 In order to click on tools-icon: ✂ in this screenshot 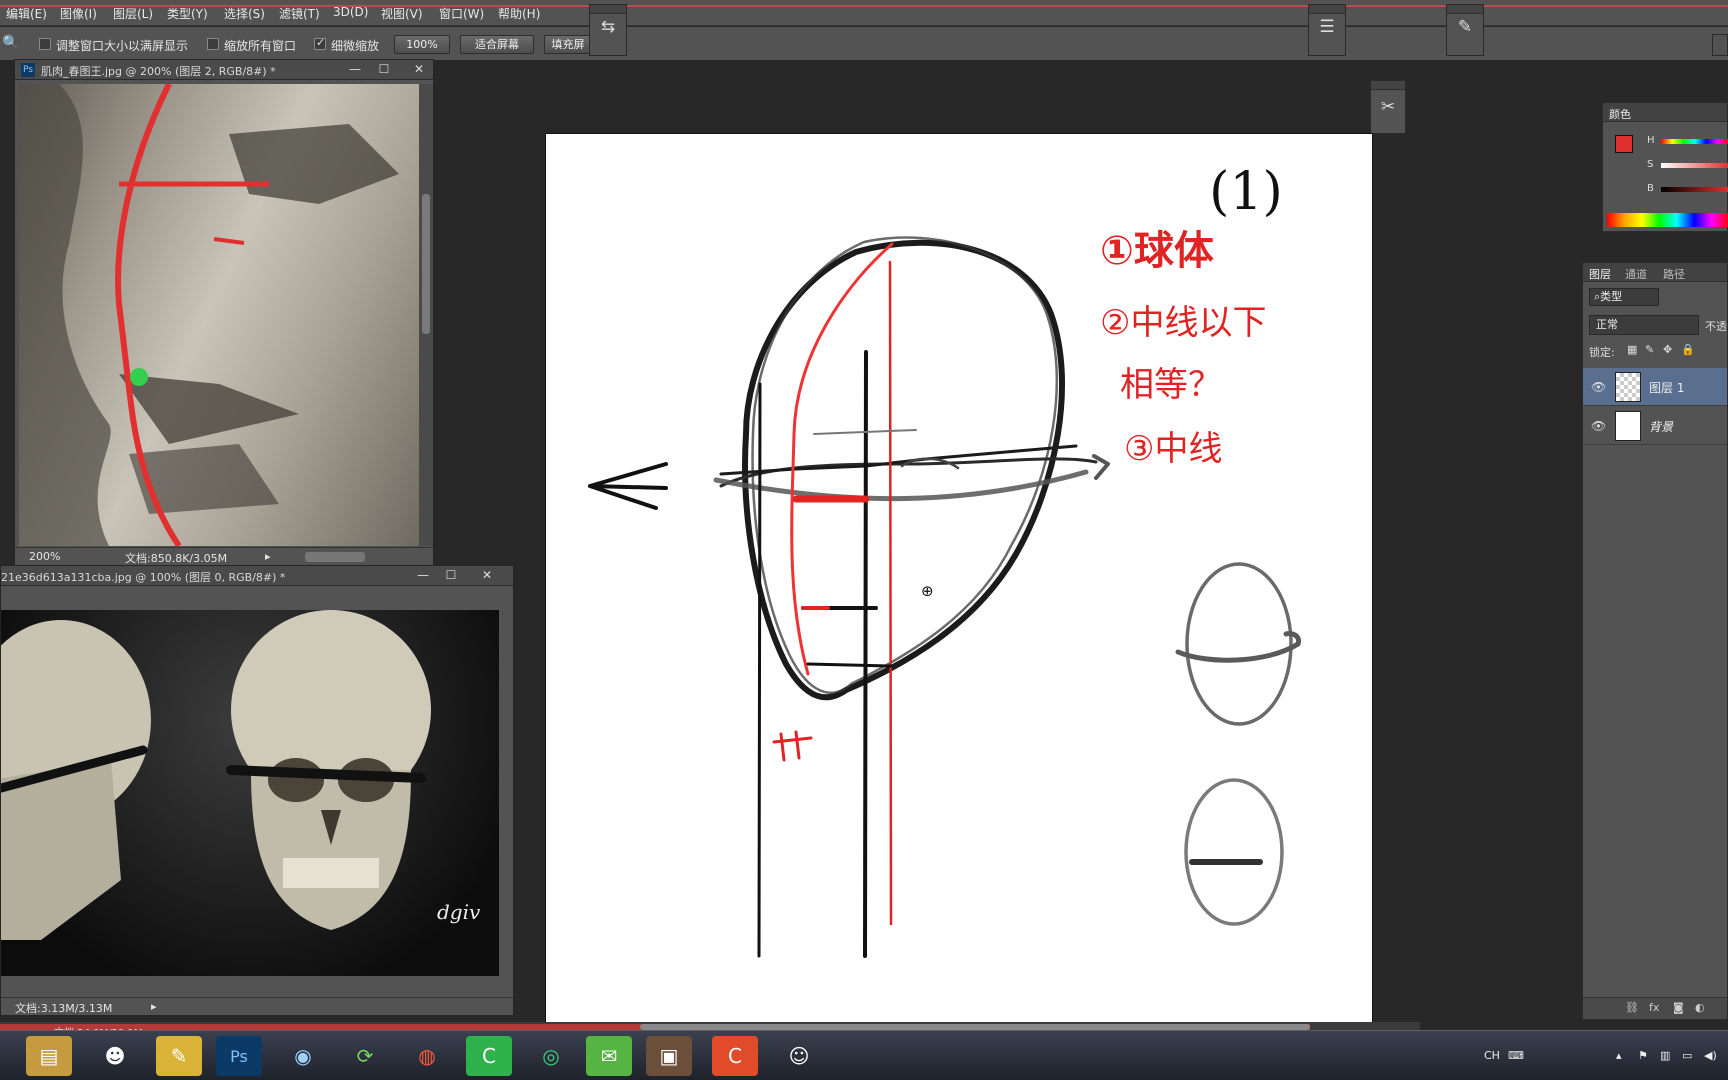, I will do `click(1388, 107)`.